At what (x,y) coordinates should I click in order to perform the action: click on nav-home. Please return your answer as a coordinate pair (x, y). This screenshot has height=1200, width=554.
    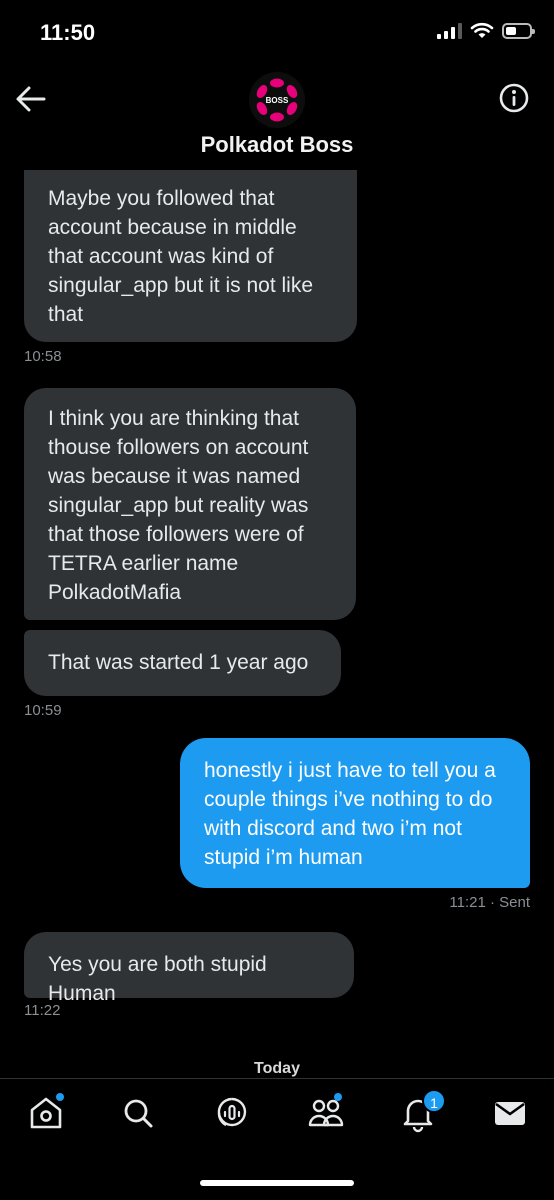
    Looking at the image, I should click on (46, 1113).